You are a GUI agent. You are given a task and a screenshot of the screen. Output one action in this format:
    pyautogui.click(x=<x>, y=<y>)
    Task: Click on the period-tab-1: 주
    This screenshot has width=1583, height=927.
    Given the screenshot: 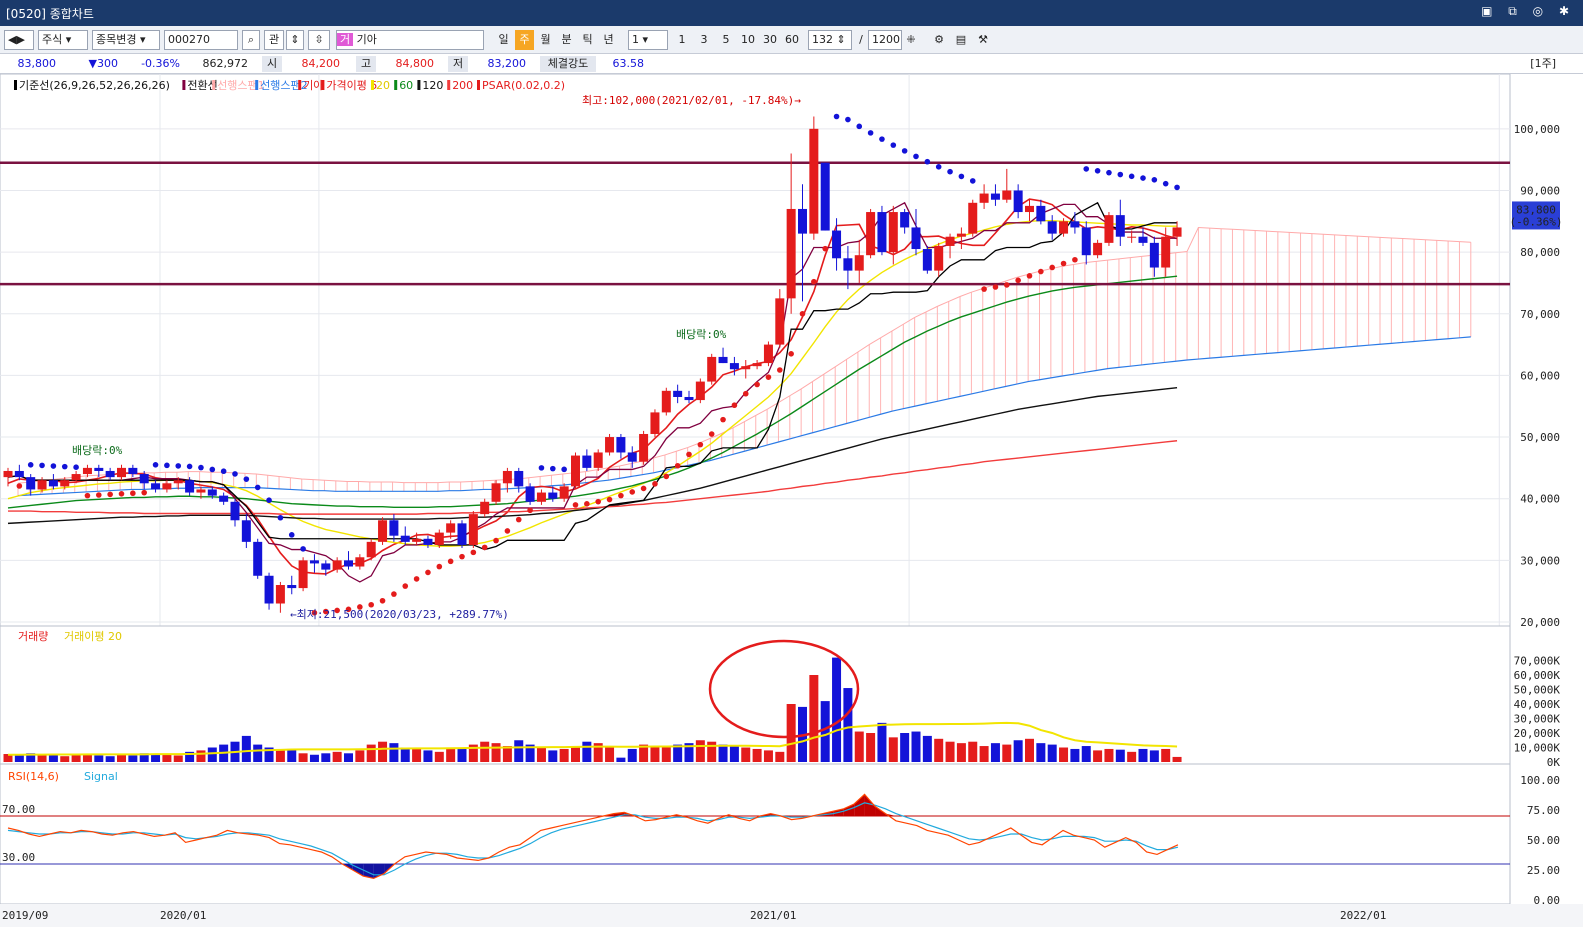 What is the action you would take?
    pyautogui.click(x=524, y=40)
    